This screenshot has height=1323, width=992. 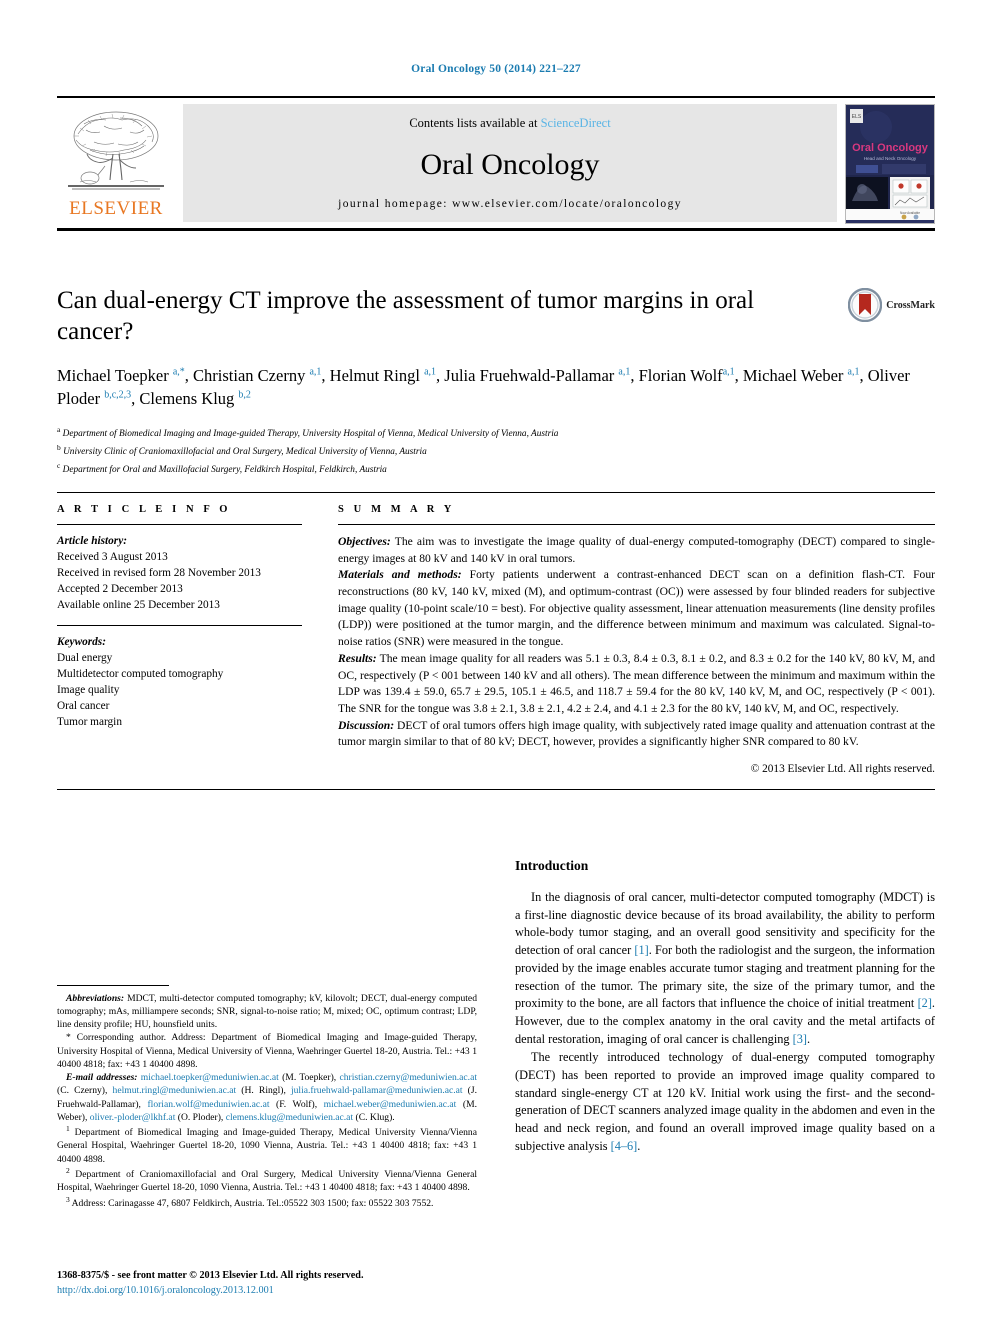 I want to click on svg-text: ELS, so click(x=857, y=117).